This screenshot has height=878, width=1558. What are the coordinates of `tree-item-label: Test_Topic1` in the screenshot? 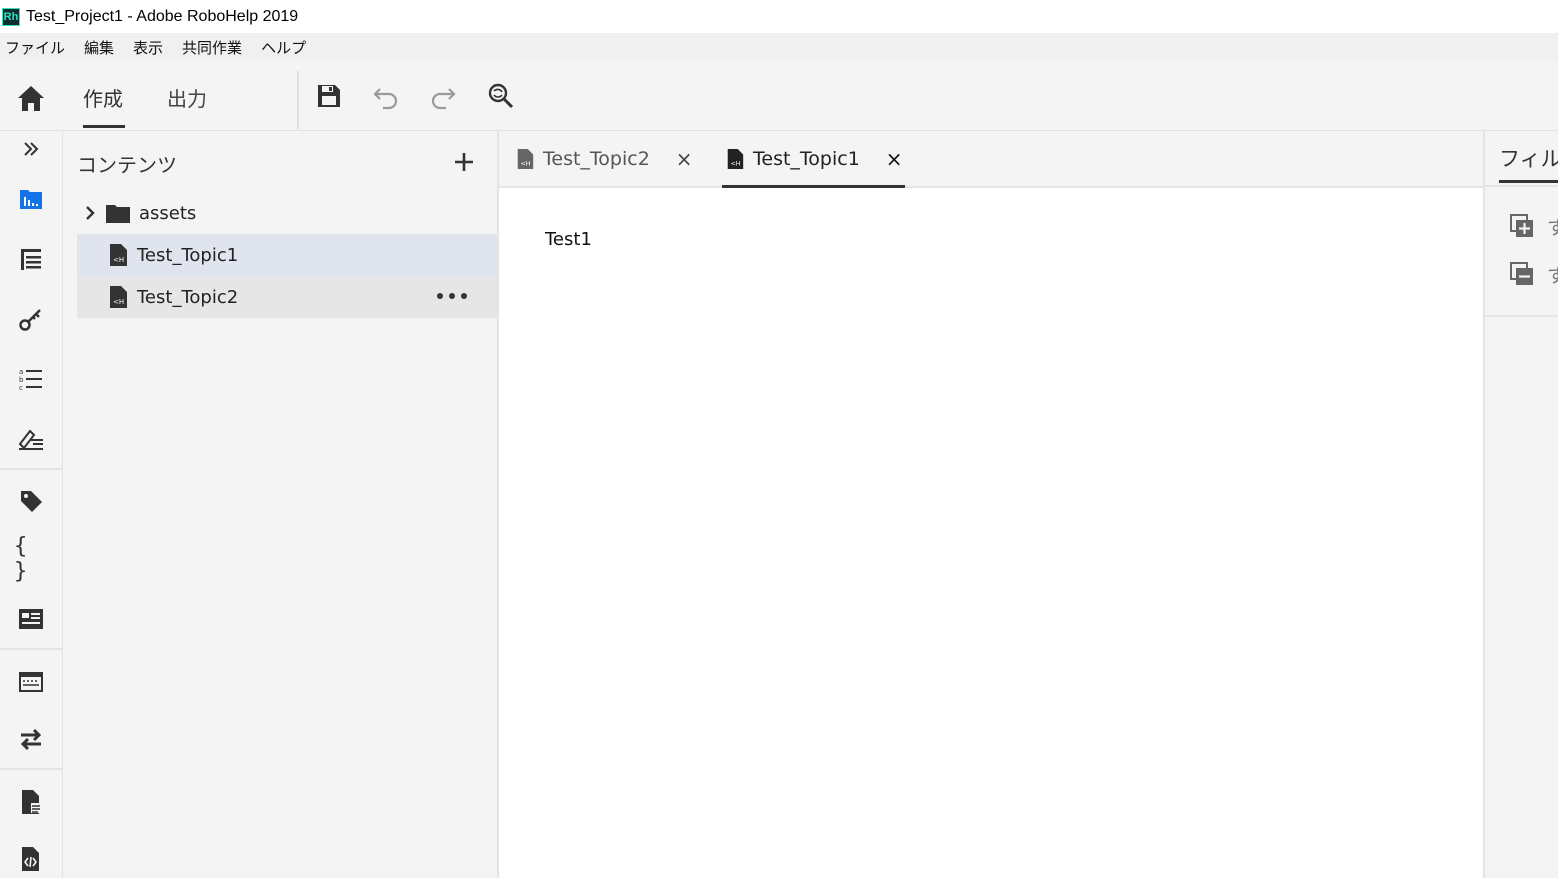 It's located at (188, 255).